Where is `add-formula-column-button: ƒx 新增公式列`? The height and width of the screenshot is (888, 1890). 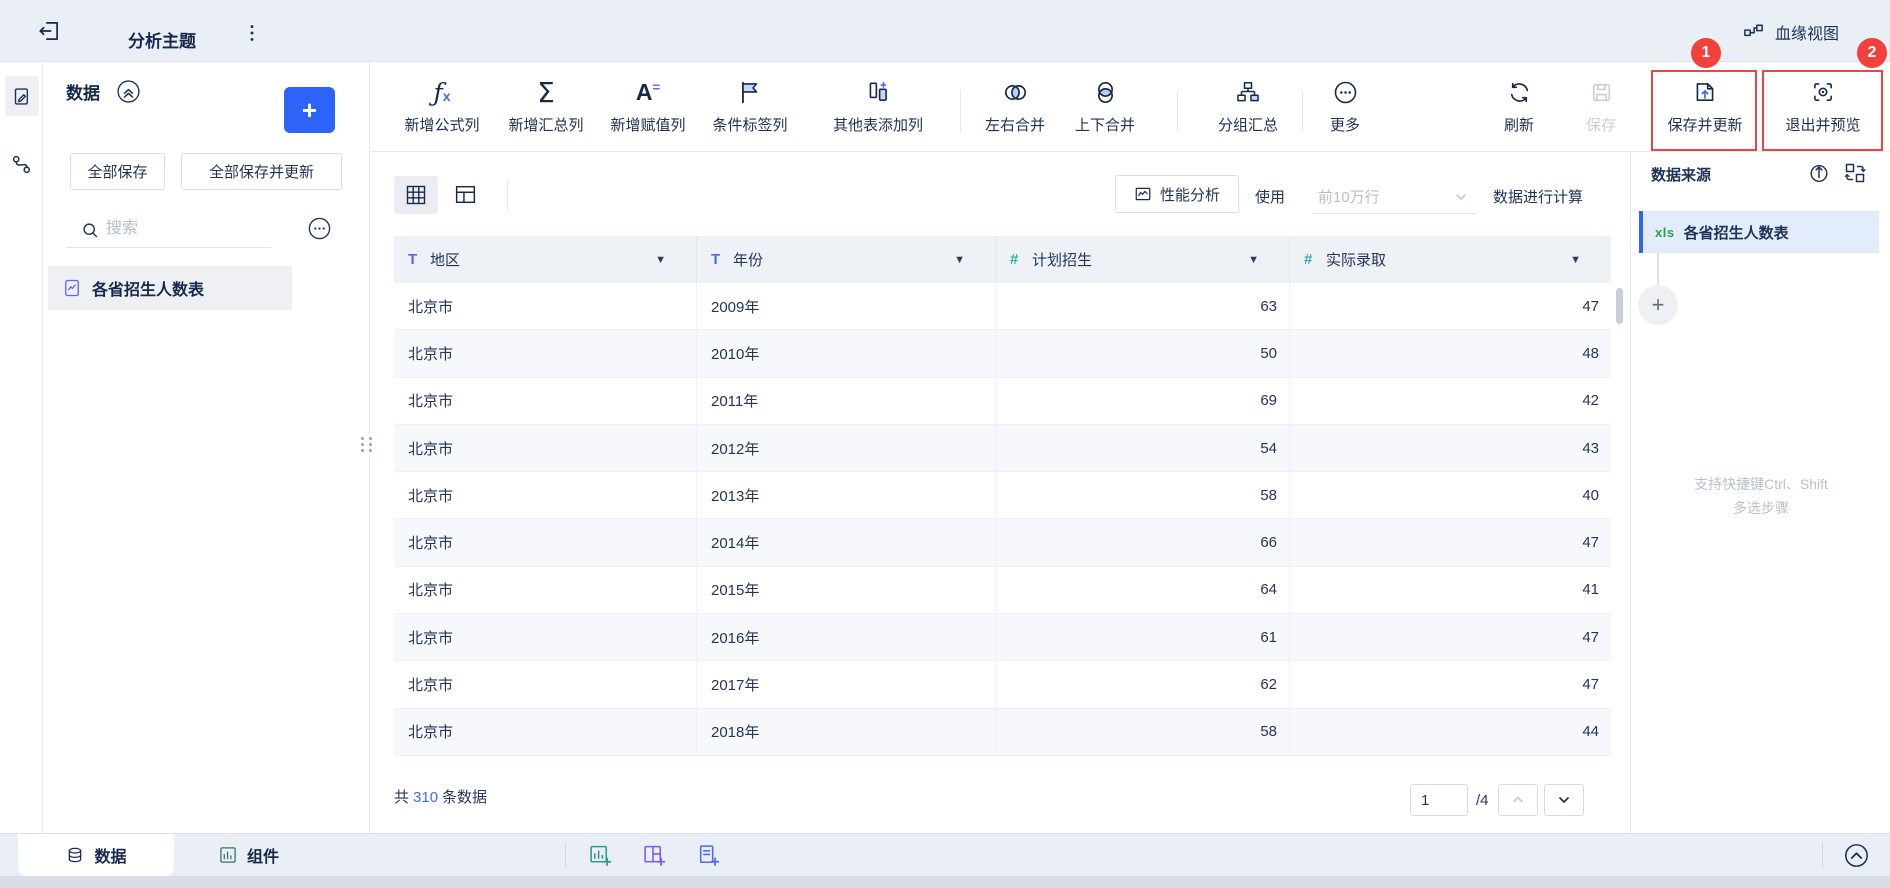
add-formula-column-button: ƒx 新增公式列 is located at coordinates (442, 109).